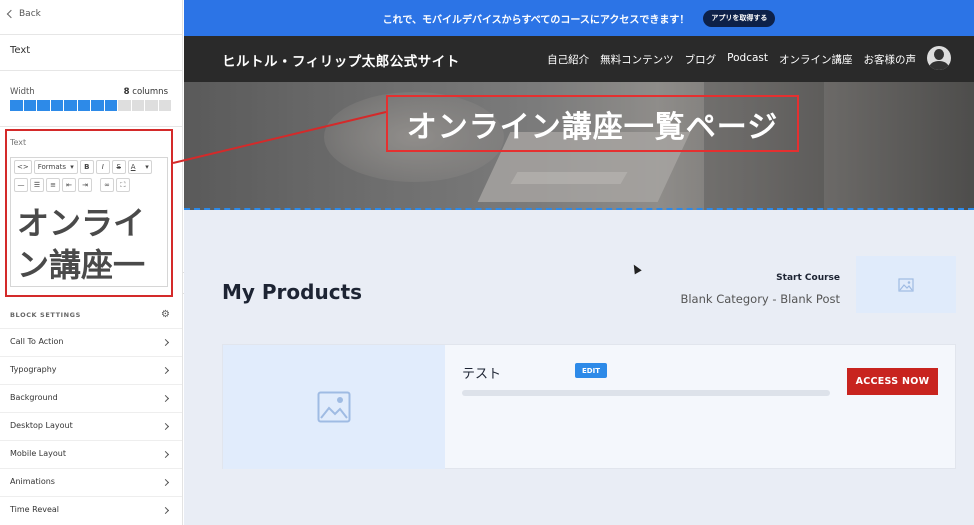 This screenshot has width=974, height=525. Describe the element at coordinates (147, 167) in the screenshot. I see `caret-down-icon: ▾` at that location.